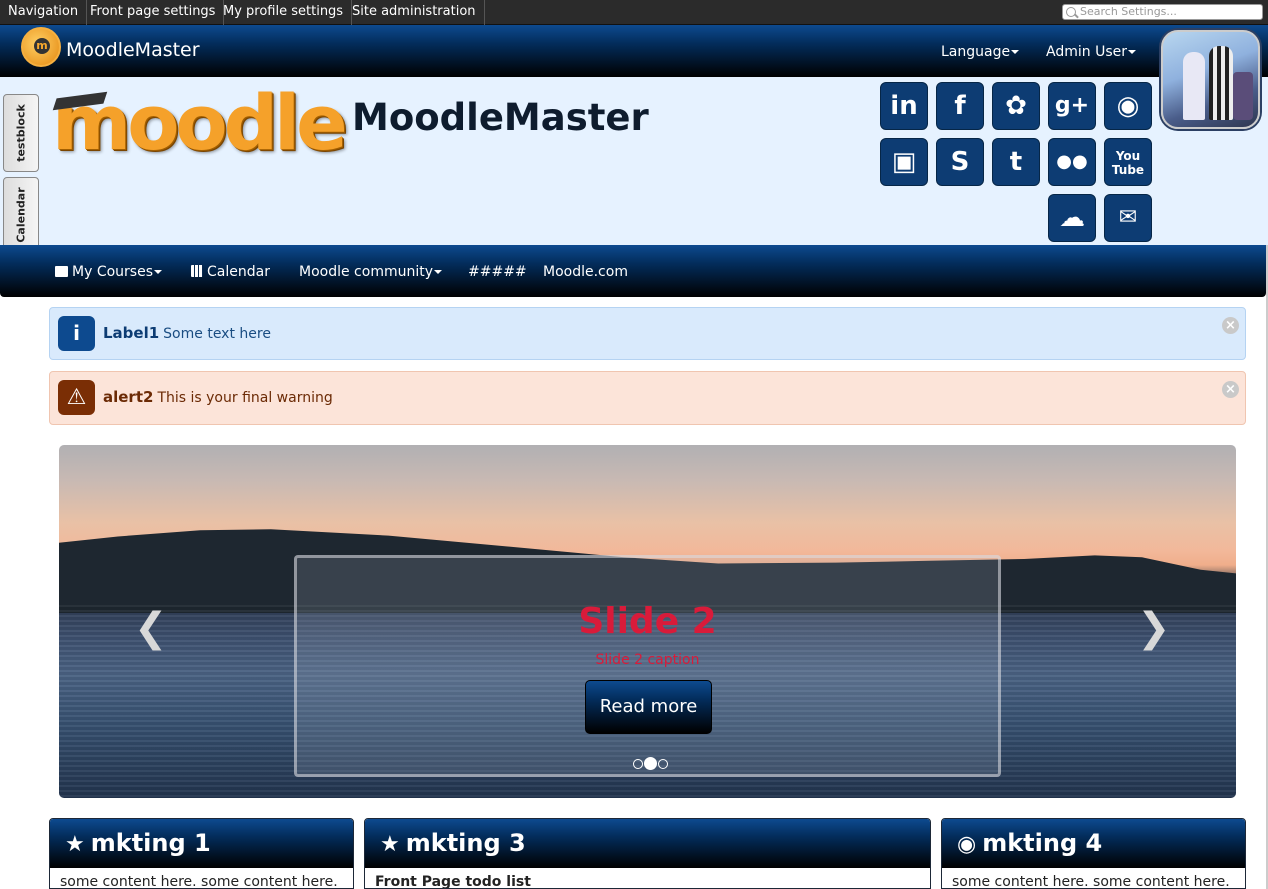 Image resolution: width=1268 pixels, height=889 pixels. Describe the element at coordinates (1128, 162) in the screenshot. I see `youtube-icon: You Tube` at that location.